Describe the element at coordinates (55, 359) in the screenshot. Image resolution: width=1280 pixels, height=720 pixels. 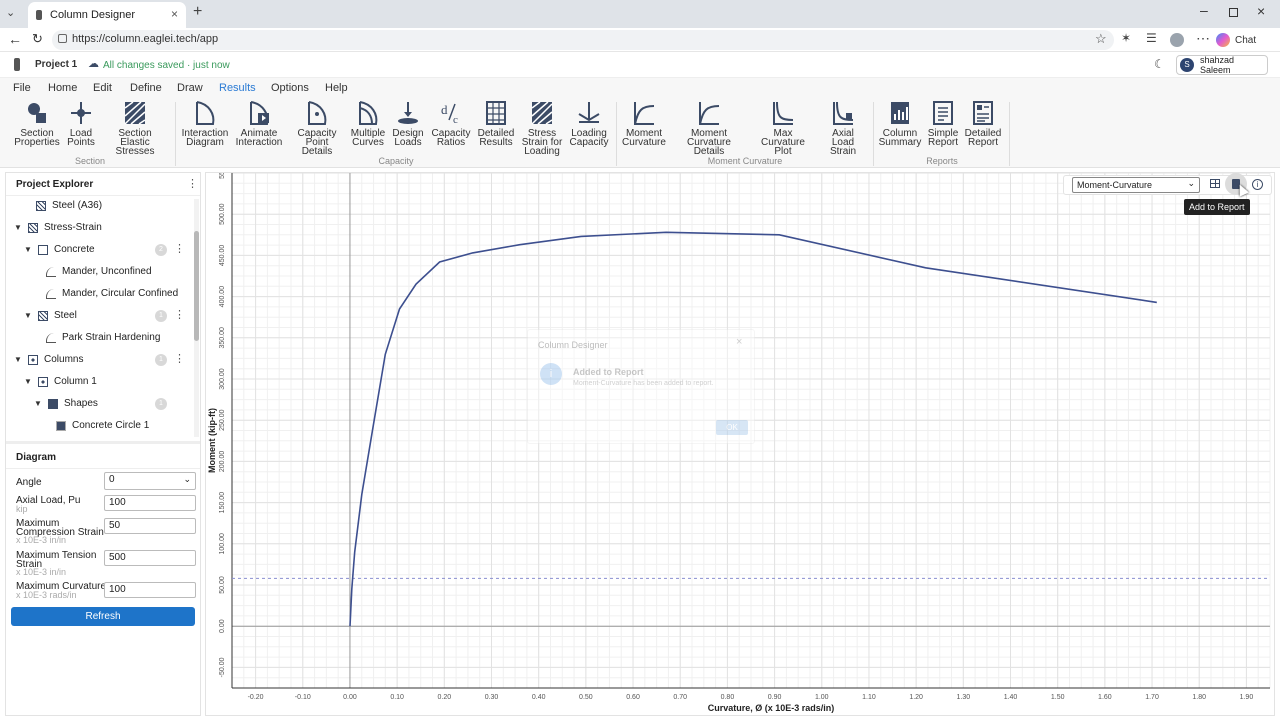
I see `tree-item-columns: Columns` at that location.